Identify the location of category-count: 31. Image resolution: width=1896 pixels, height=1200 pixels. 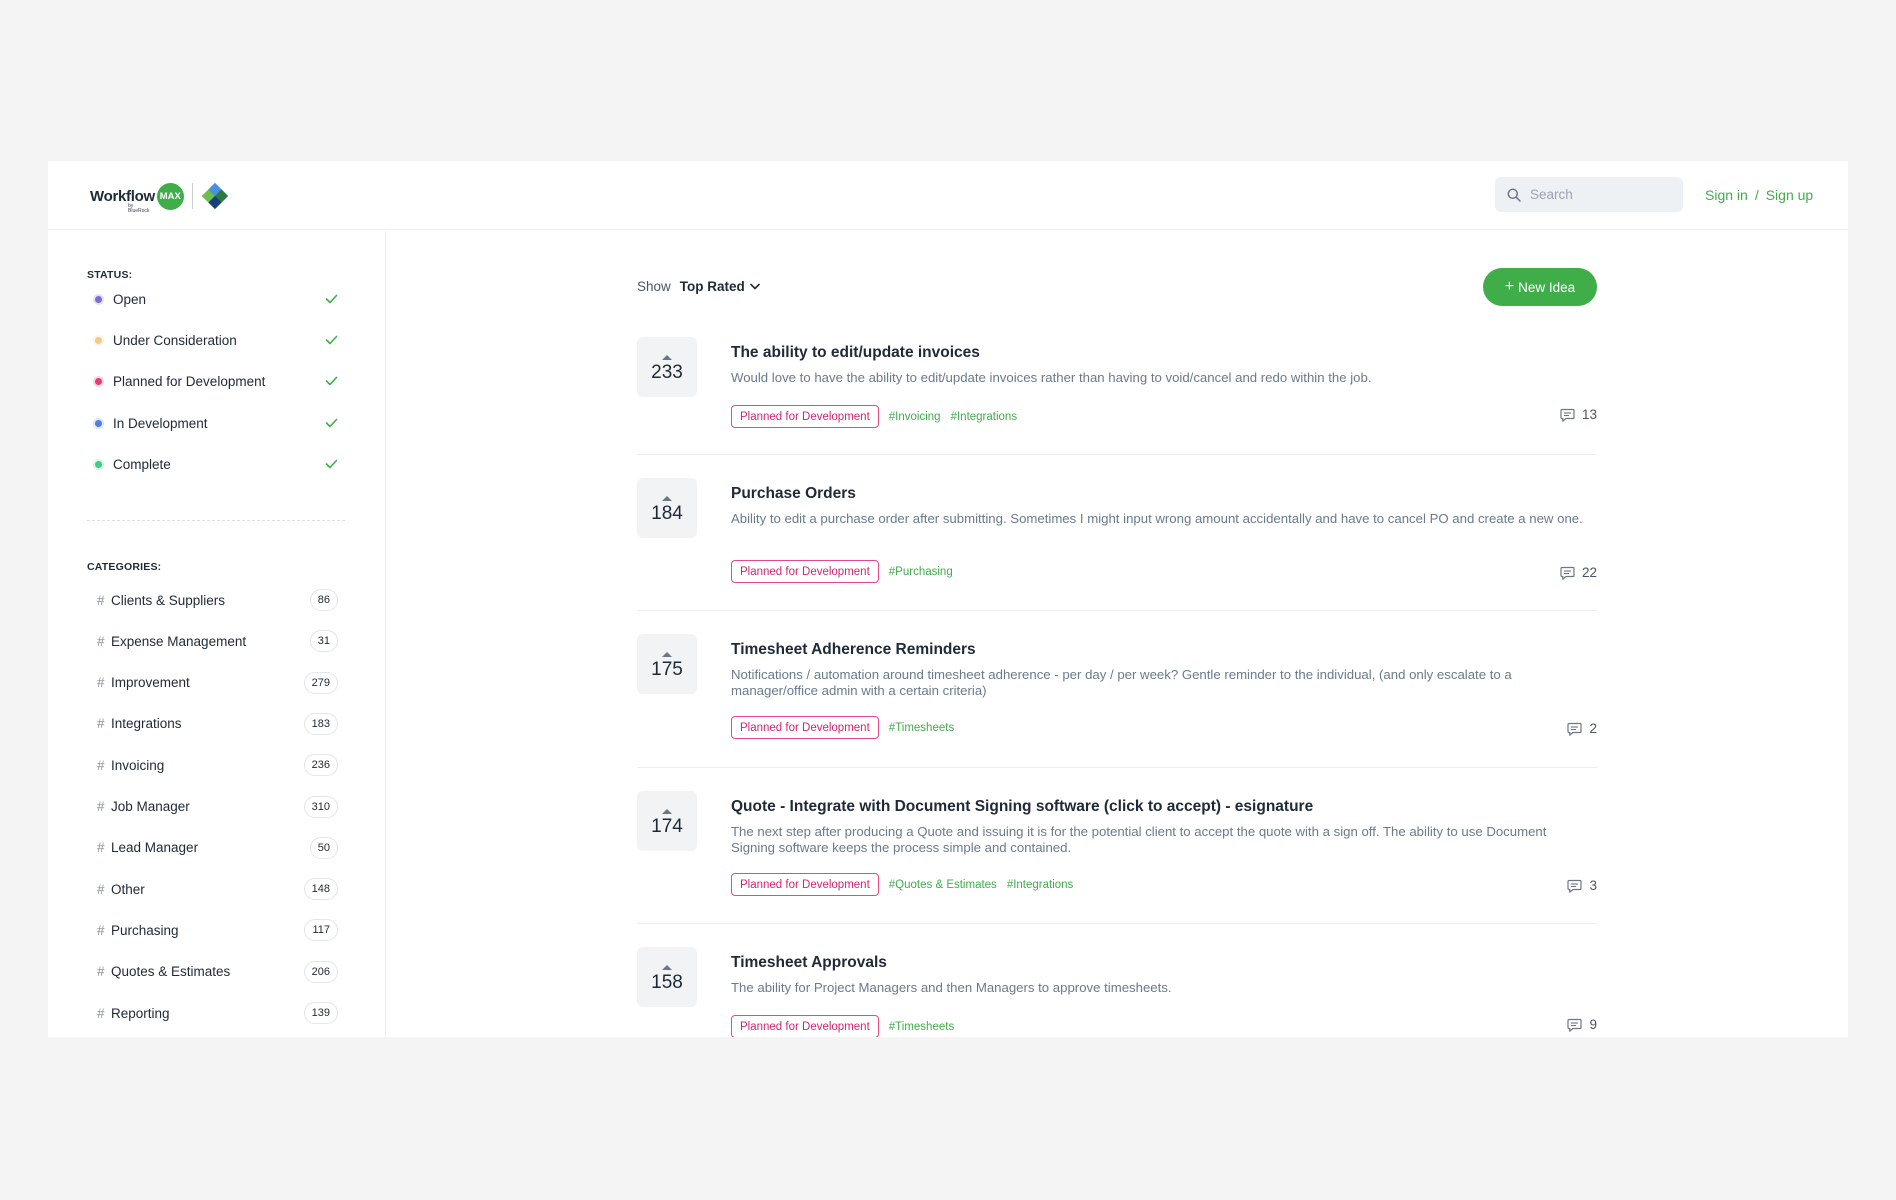
(323, 641).